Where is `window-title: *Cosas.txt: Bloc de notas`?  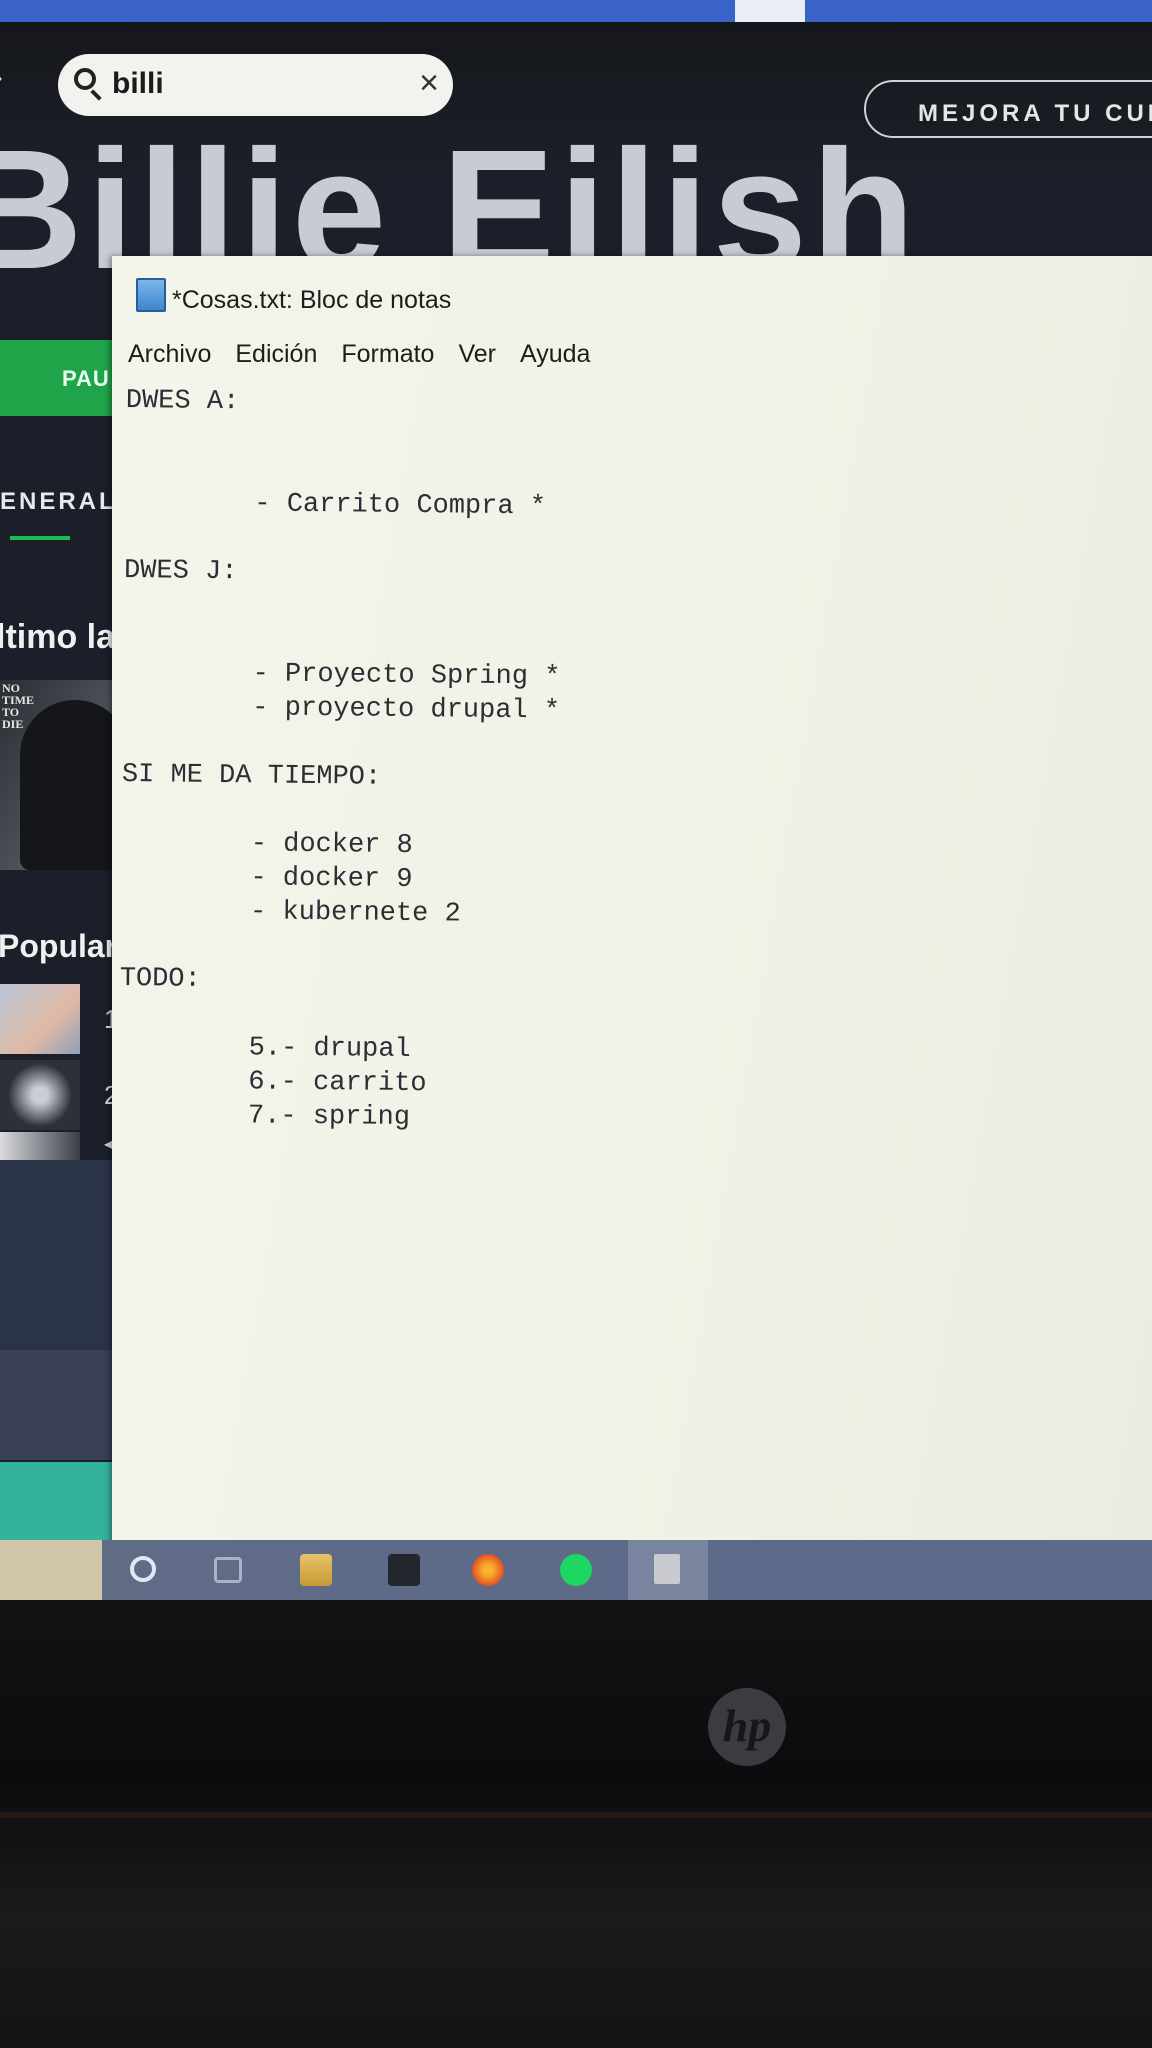
window-title: *Cosas.txt: Bloc de notas is located at coordinates (312, 300).